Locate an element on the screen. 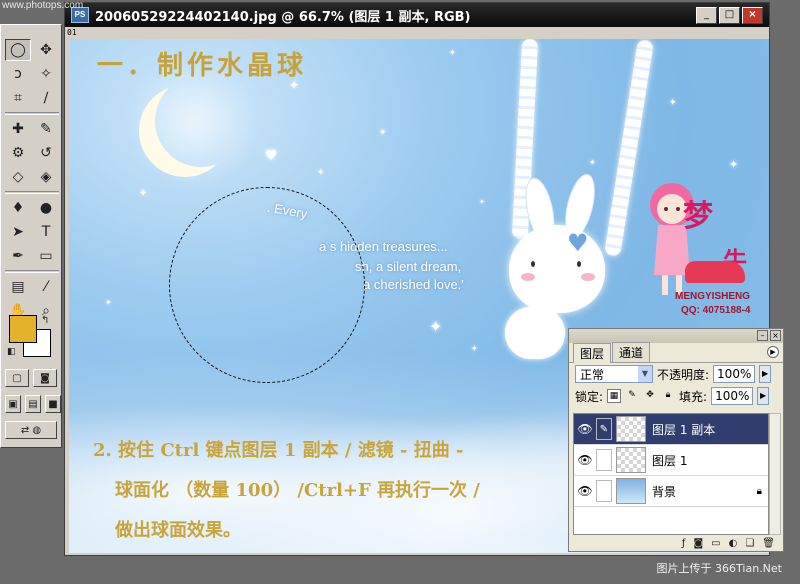 Image resolution: width=800 pixels, height=584 pixels. lock-transparency-icon: ▦ is located at coordinates (614, 396).